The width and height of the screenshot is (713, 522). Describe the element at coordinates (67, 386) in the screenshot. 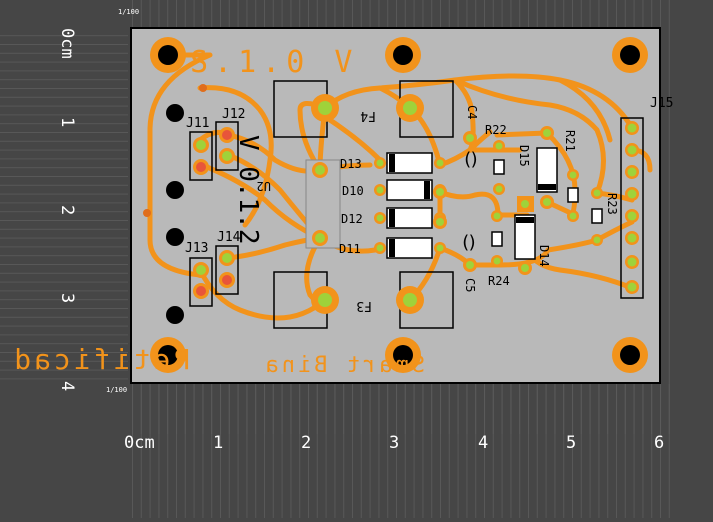

I see `y-tick-4: 4` at that location.